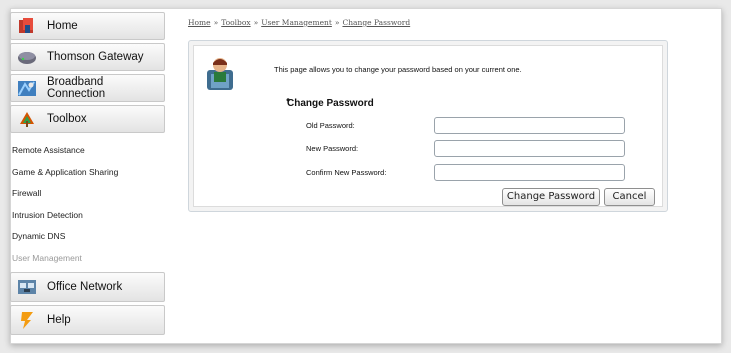 Image resolution: width=731 pixels, height=353 pixels. I want to click on submenu-item-game-app-sharing: Game & Application Sharing, so click(87, 173).